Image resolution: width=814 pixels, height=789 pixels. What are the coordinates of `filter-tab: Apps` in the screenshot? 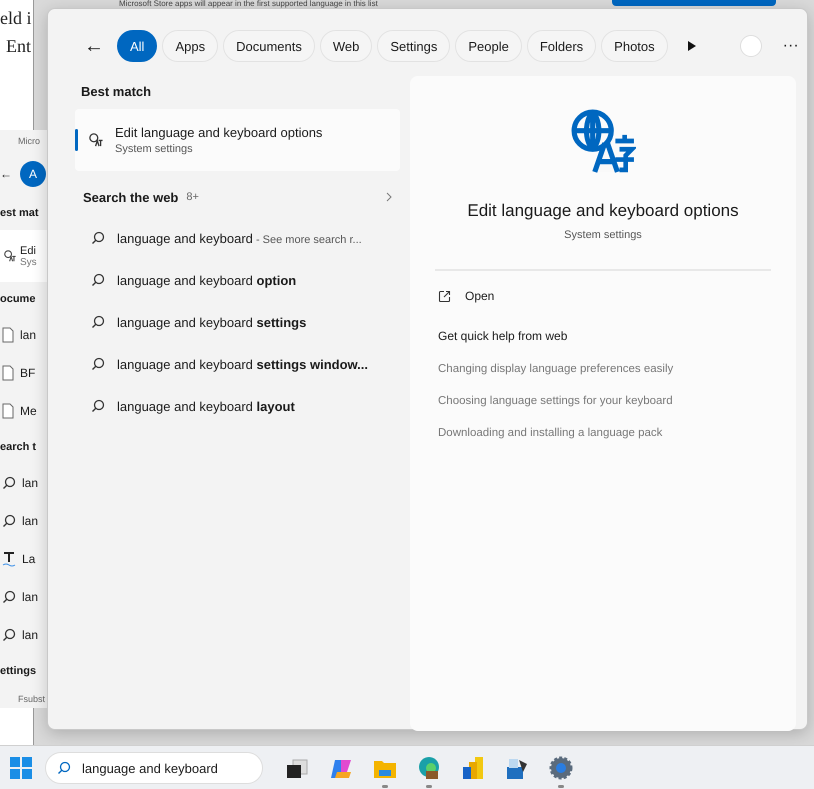 It's located at (190, 46).